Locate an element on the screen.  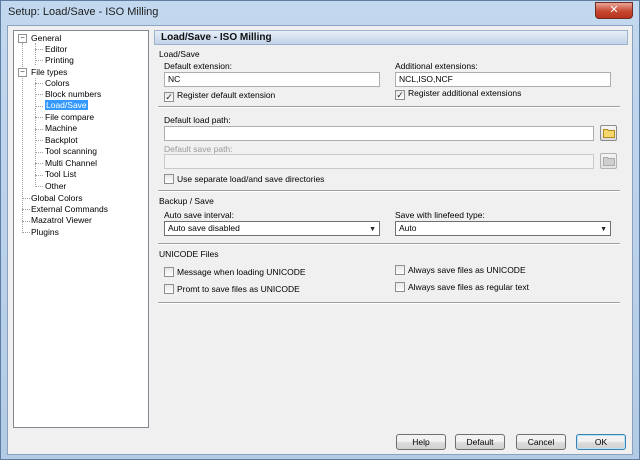
expand-general-icon: − is located at coordinates (22, 38).